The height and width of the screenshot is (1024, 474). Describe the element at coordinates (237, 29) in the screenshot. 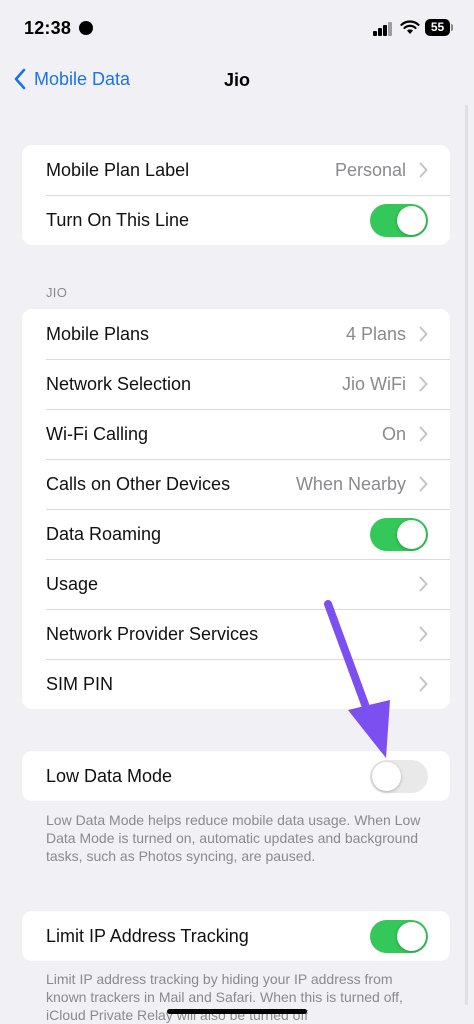

I see `status-bar: 12:38 55` at that location.